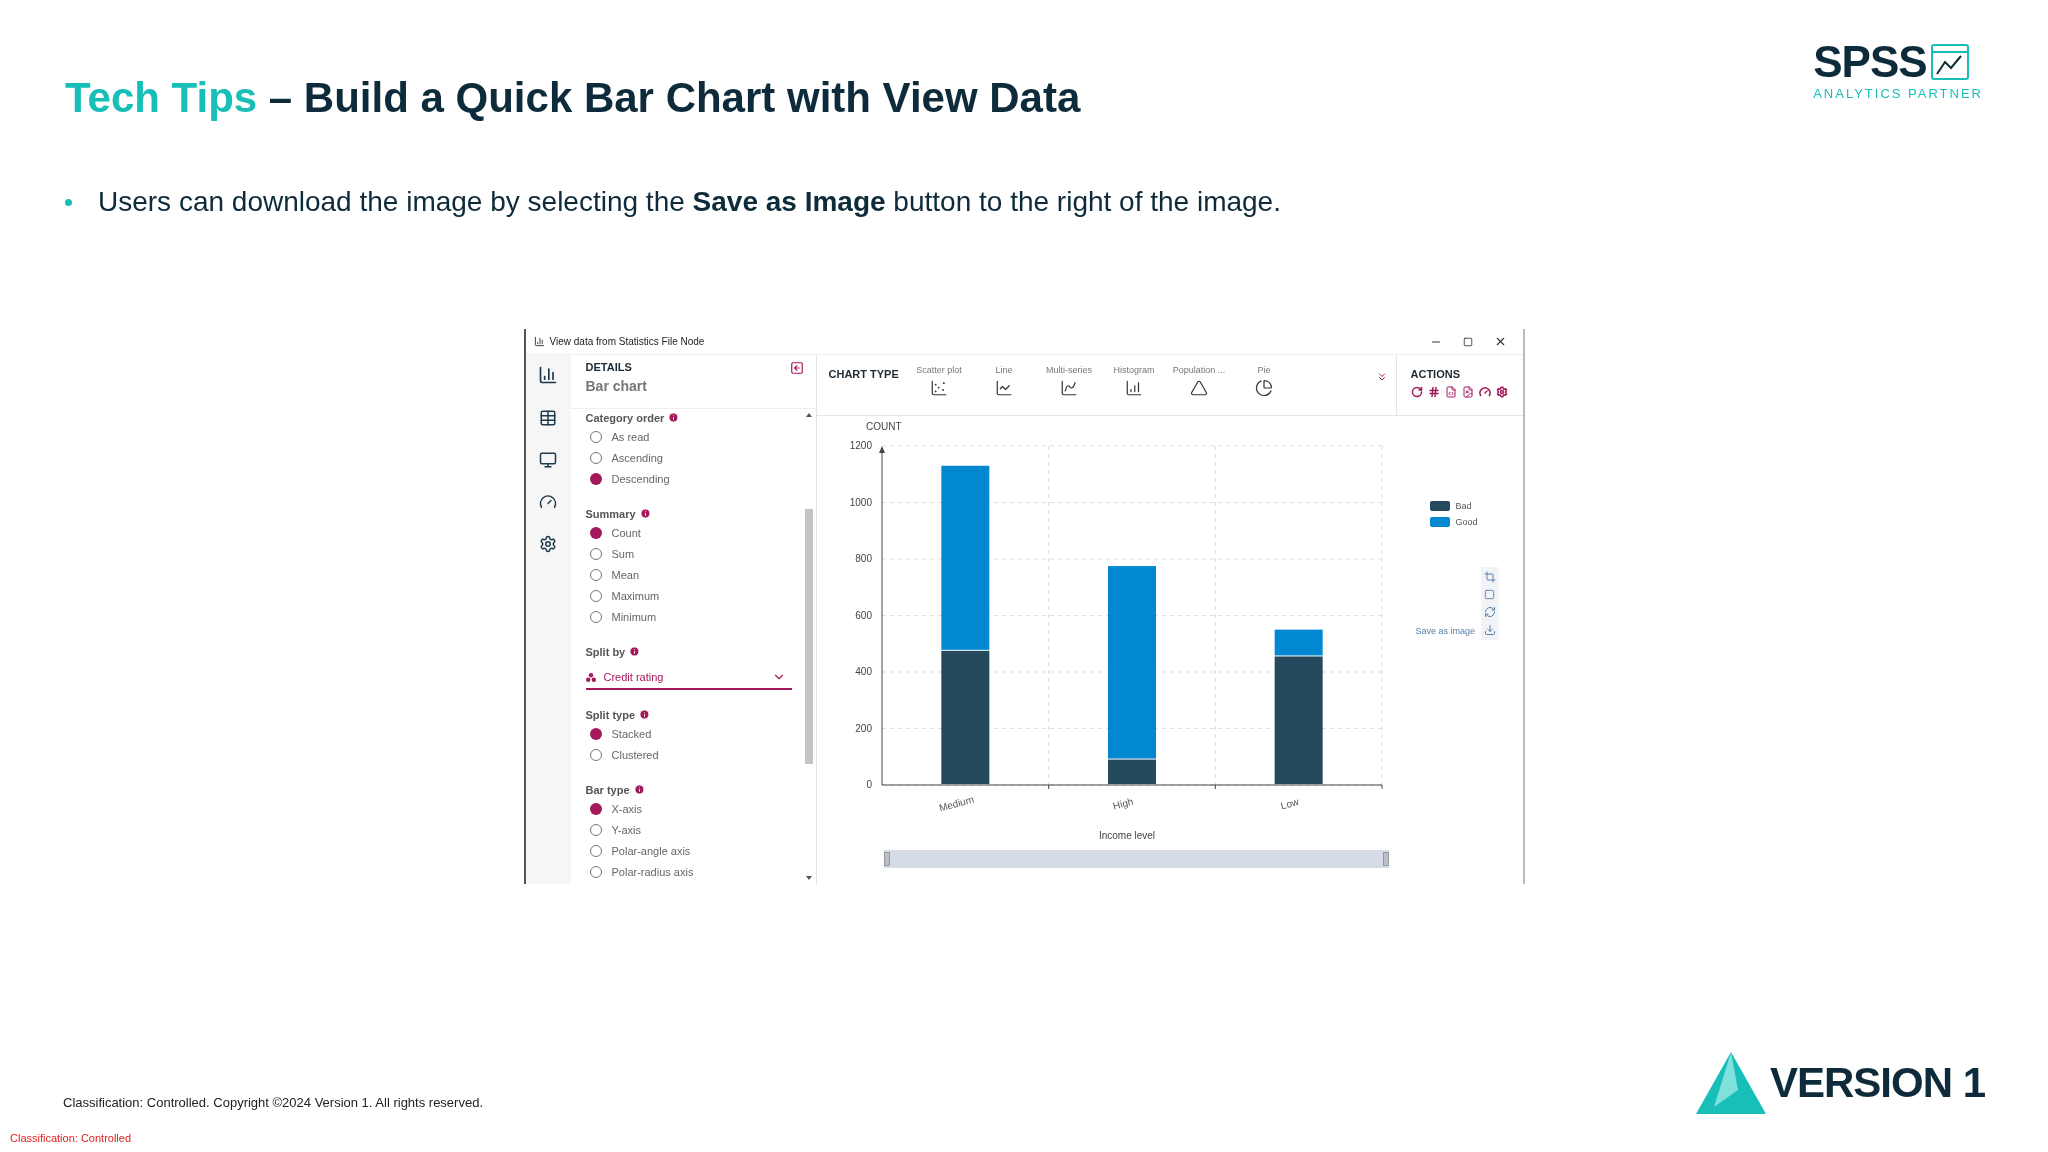 The height and width of the screenshot is (1152, 2048). I want to click on axis-tick-label: 800, so click(863, 558).